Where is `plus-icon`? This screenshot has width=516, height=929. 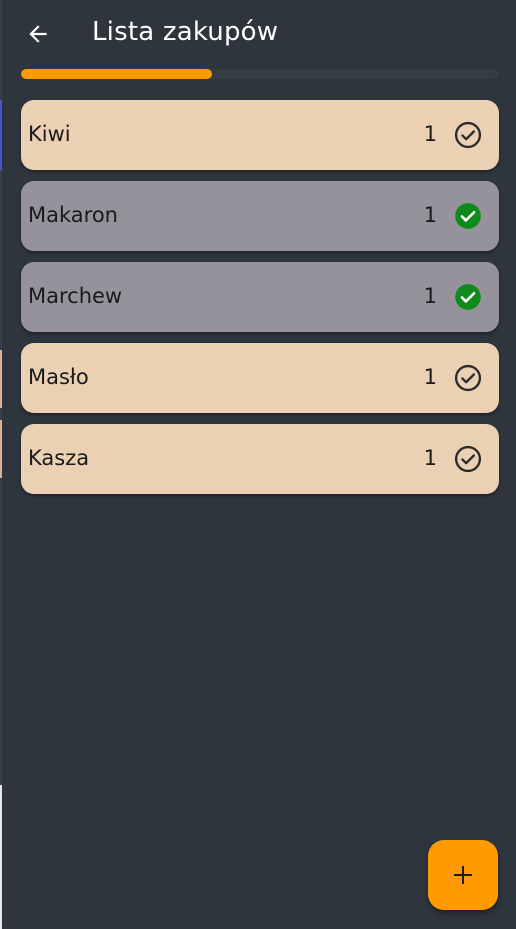
plus-icon is located at coordinates (463, 875).